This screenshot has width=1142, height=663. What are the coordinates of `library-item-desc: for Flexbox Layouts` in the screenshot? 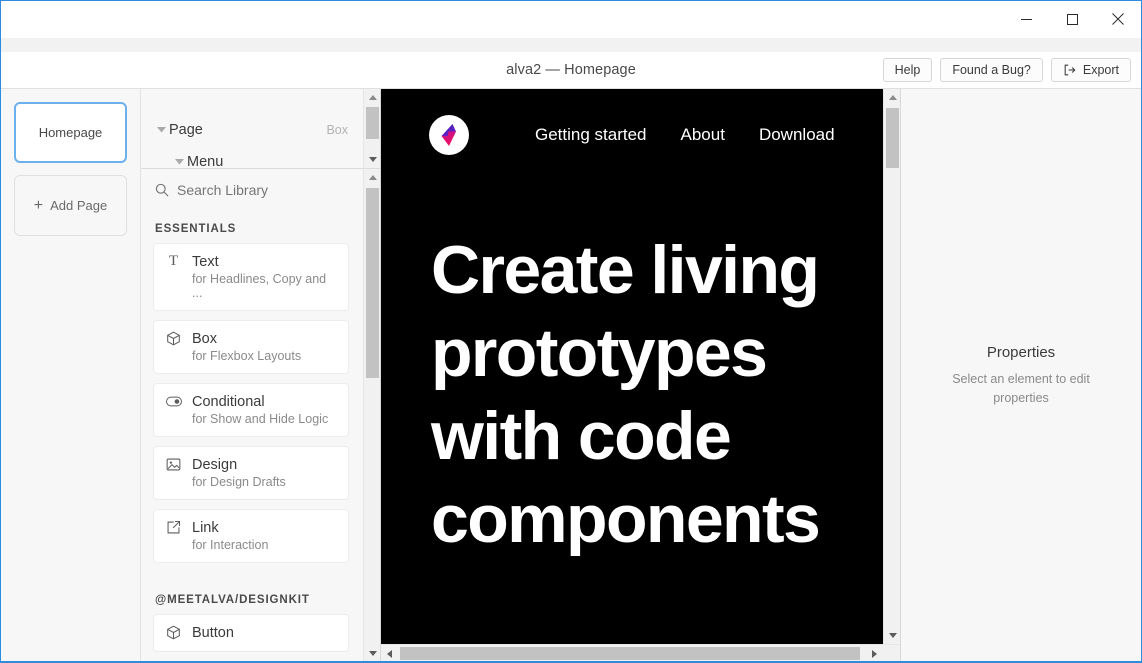 It's located at (247, 356).